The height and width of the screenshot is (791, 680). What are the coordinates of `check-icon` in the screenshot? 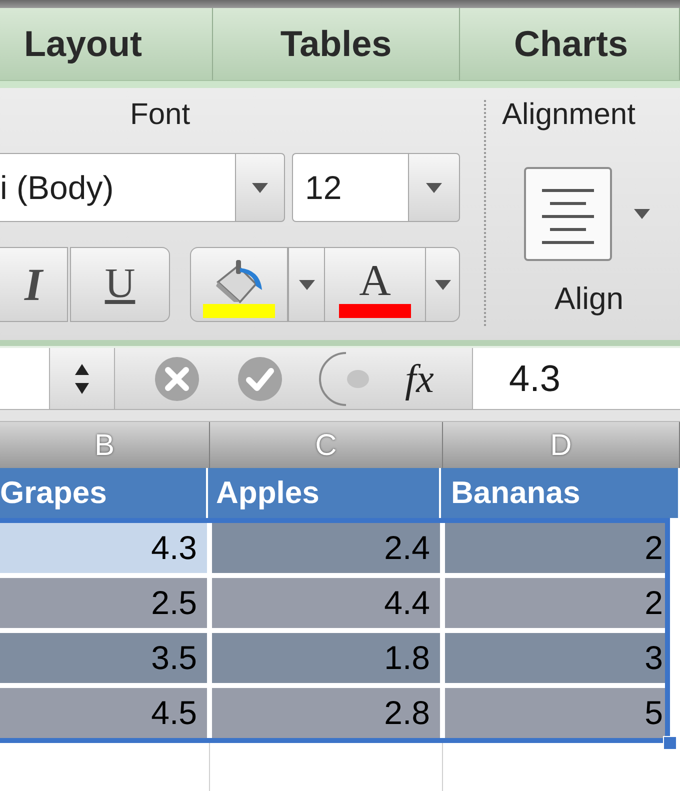 It's located at (260, 378).